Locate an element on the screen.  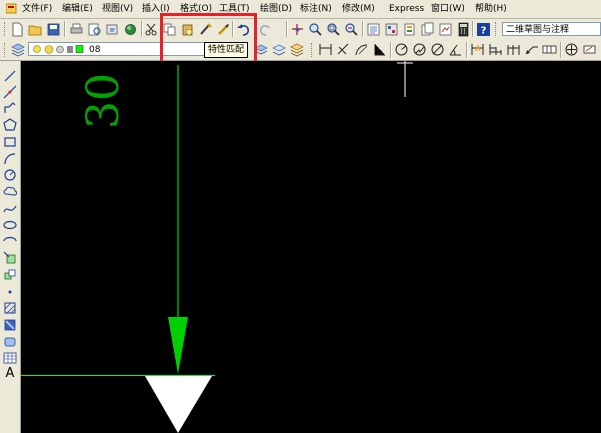
spline-icon is located at coordinates (10, 209).